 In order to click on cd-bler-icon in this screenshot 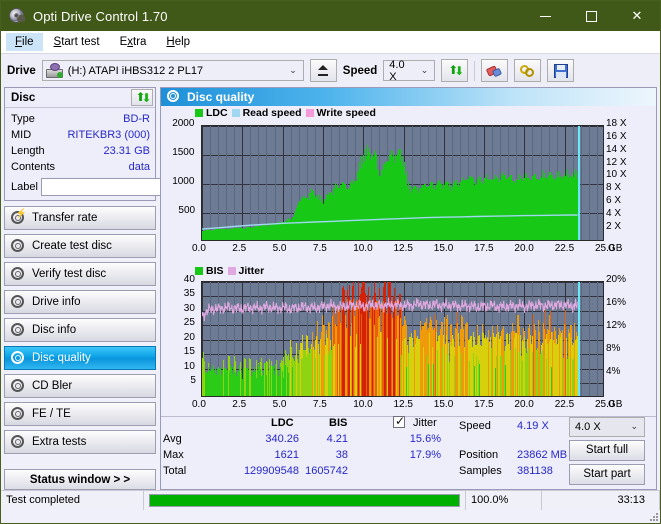, I will do `click(18, 386)`.